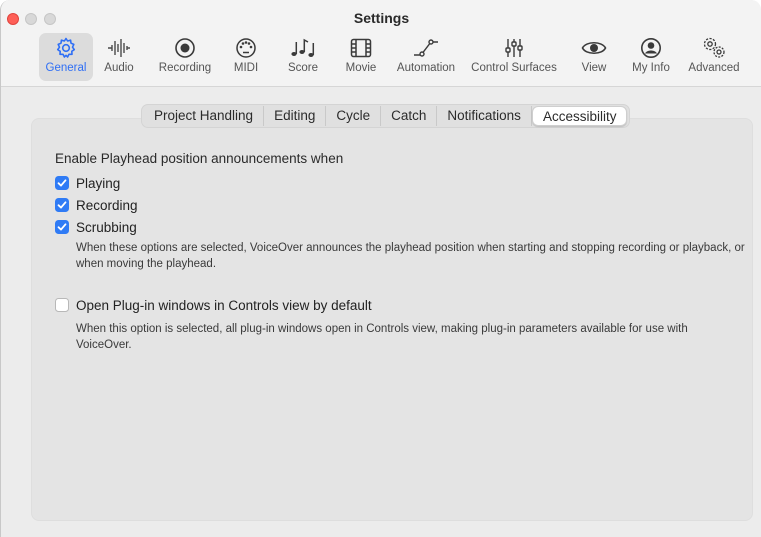  I want to click on automation-curve-icon, so click(426, 48).